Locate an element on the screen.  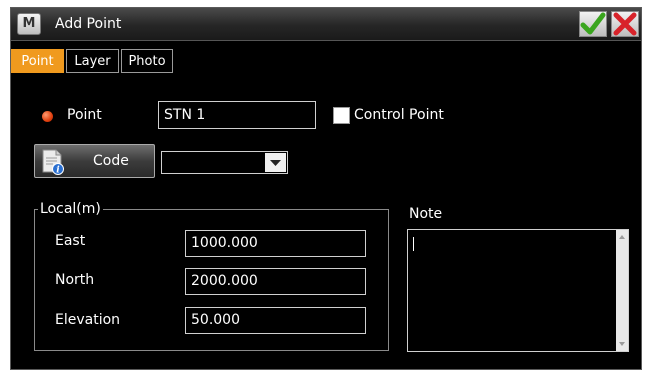
north-field: 2000.000 is located at coordinates (275, 281).